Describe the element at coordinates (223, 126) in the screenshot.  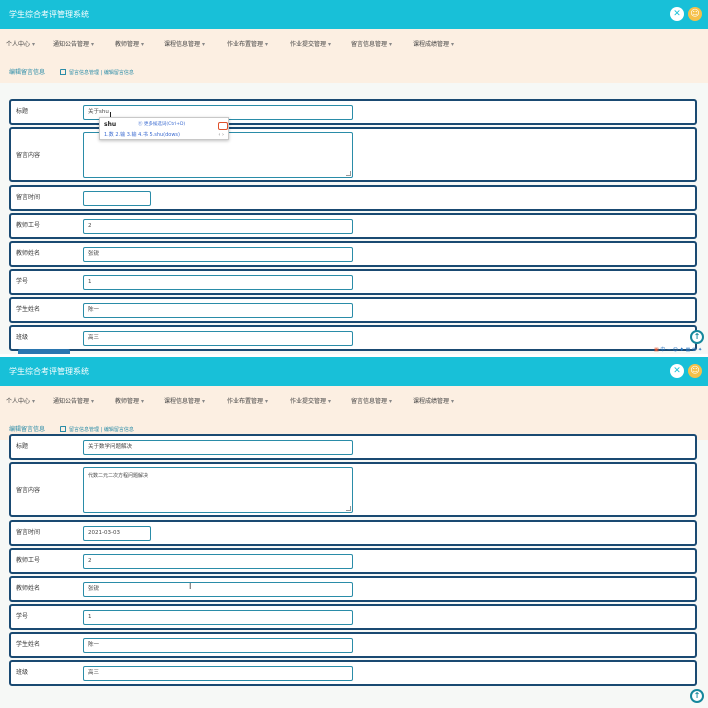
I see `ime-logo-icon` at that location.